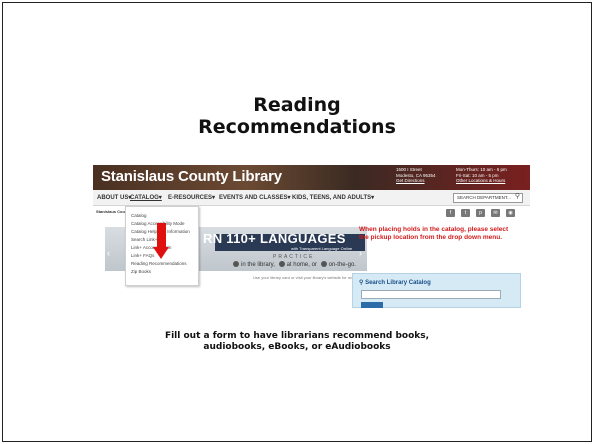 The width and height of the screenshot is (594, 444). I want to click on banner-headline: RN 110+ LANGUAGES, so click(274, 238).